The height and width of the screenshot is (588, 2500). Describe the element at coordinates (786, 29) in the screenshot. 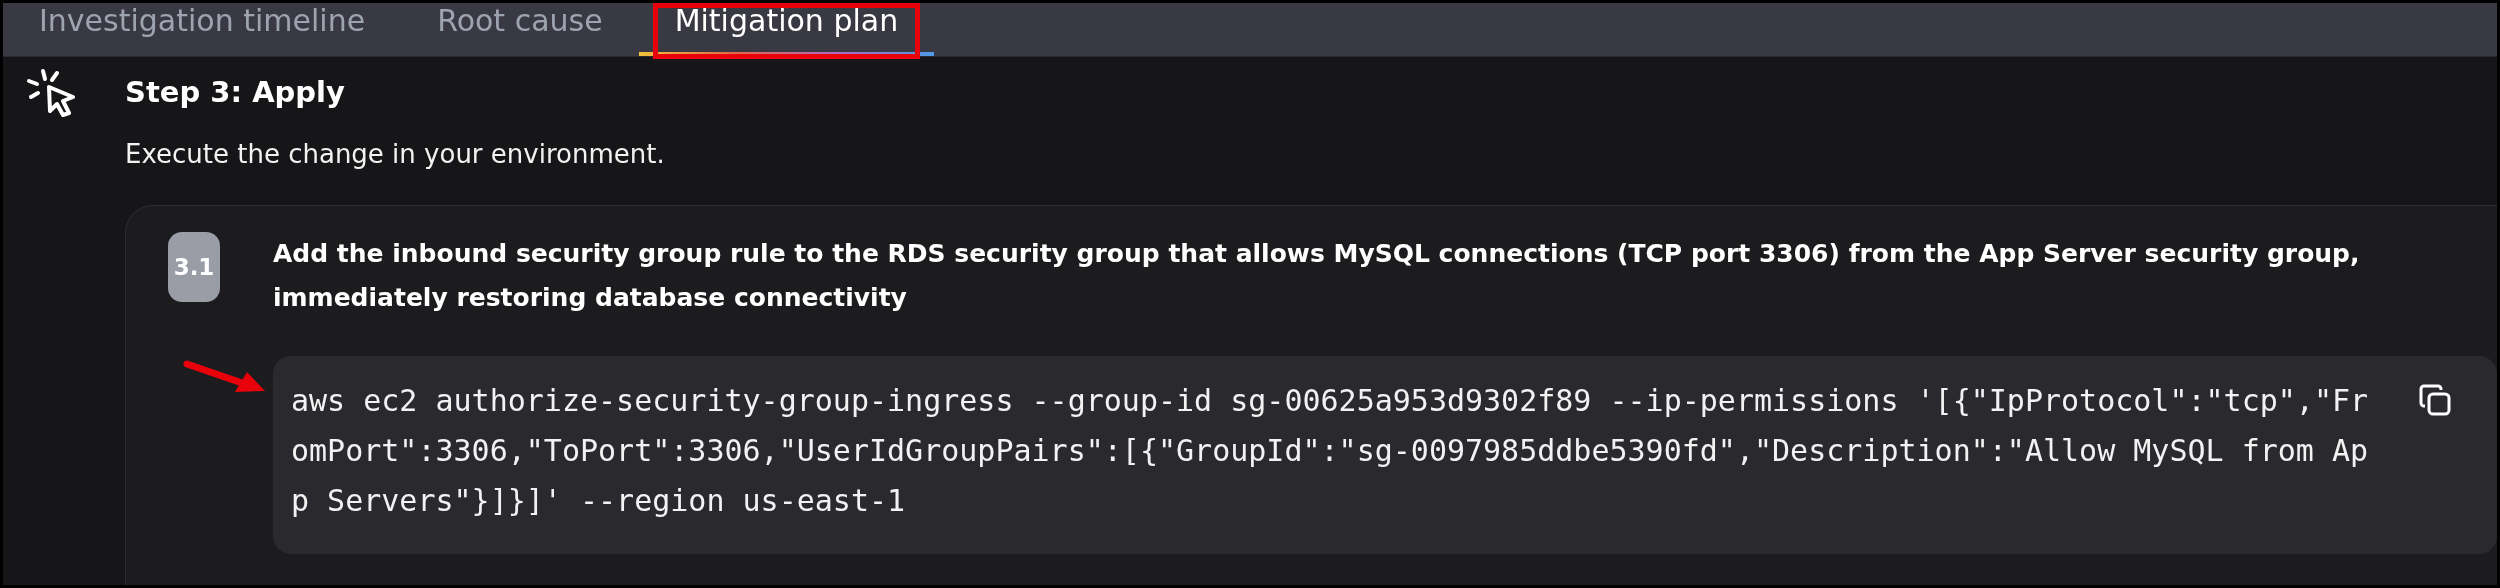

I see `tab: Mitigation plan` at that location.